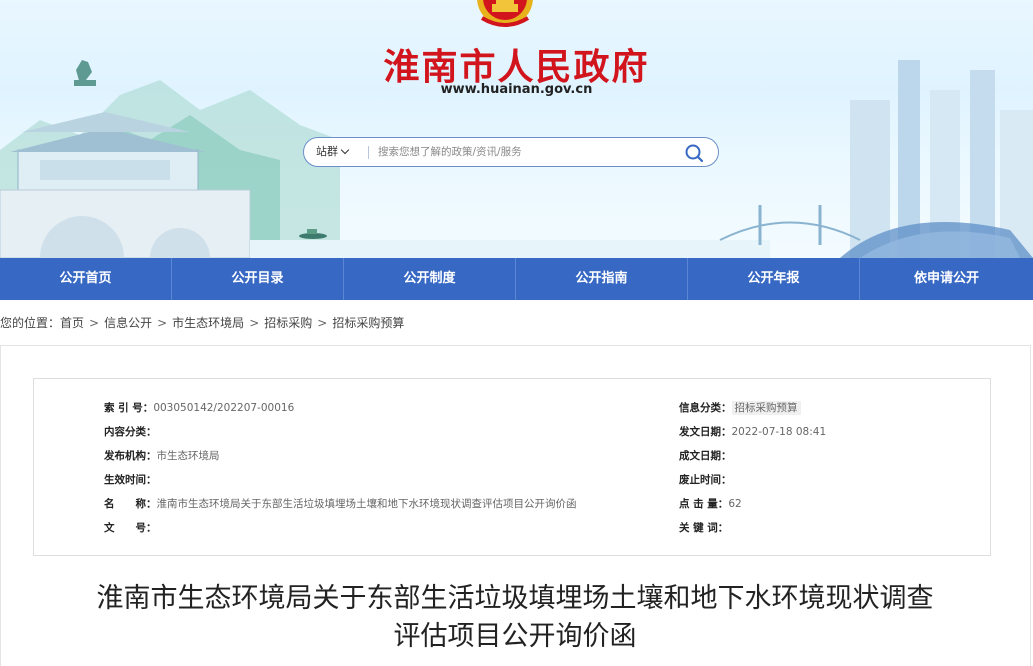  I want to click on meta-index-no: 索 引 号：003050142/202207-00016, so click(199, 408).